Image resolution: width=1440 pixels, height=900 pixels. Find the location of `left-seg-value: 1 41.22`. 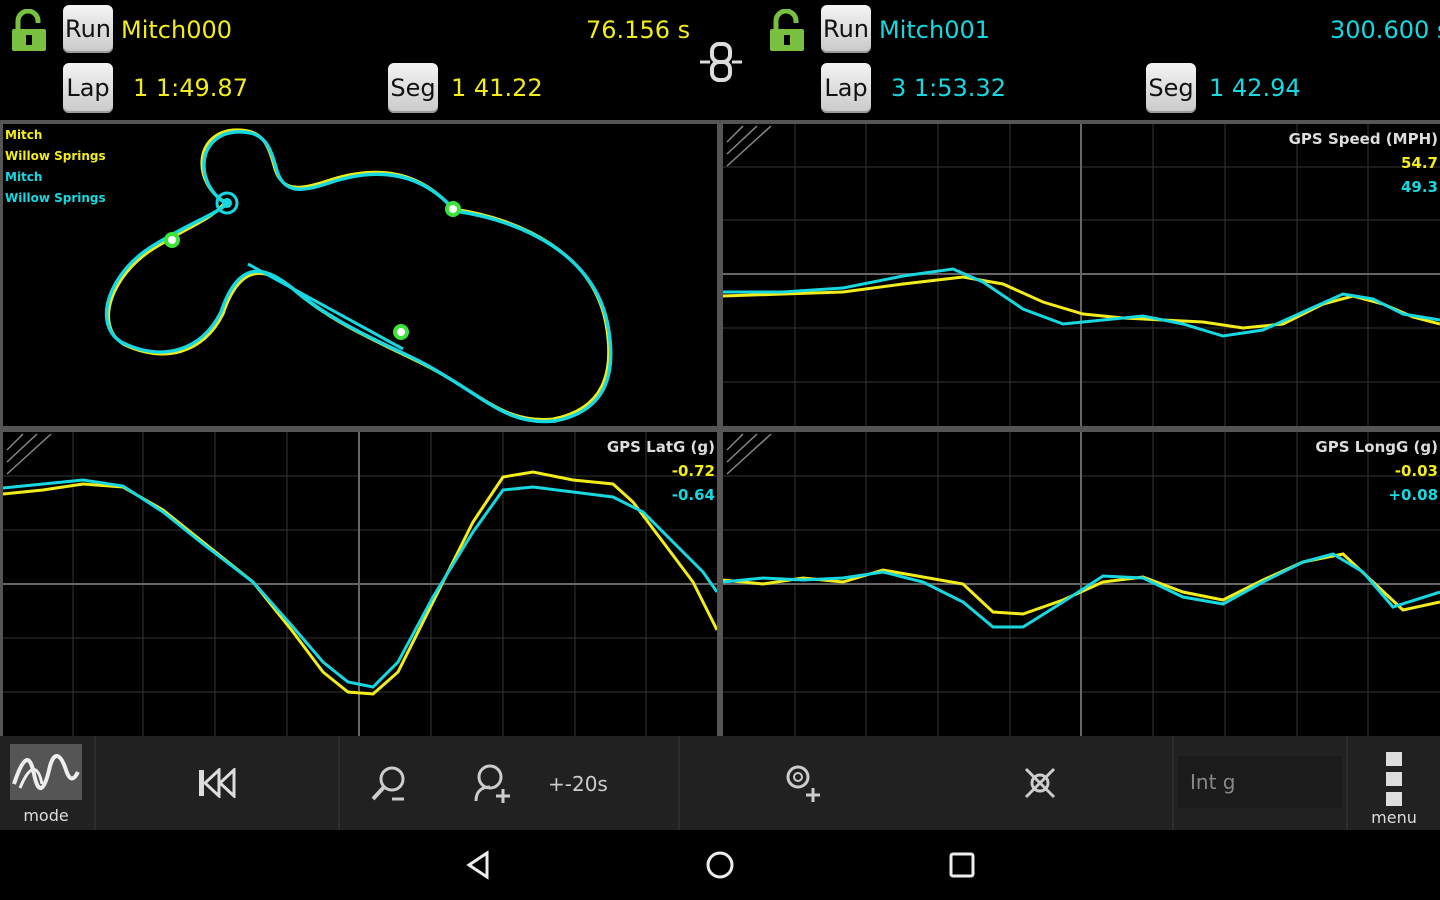

left-seg-value: 1 41.22 is located at coordinates (497, 88).